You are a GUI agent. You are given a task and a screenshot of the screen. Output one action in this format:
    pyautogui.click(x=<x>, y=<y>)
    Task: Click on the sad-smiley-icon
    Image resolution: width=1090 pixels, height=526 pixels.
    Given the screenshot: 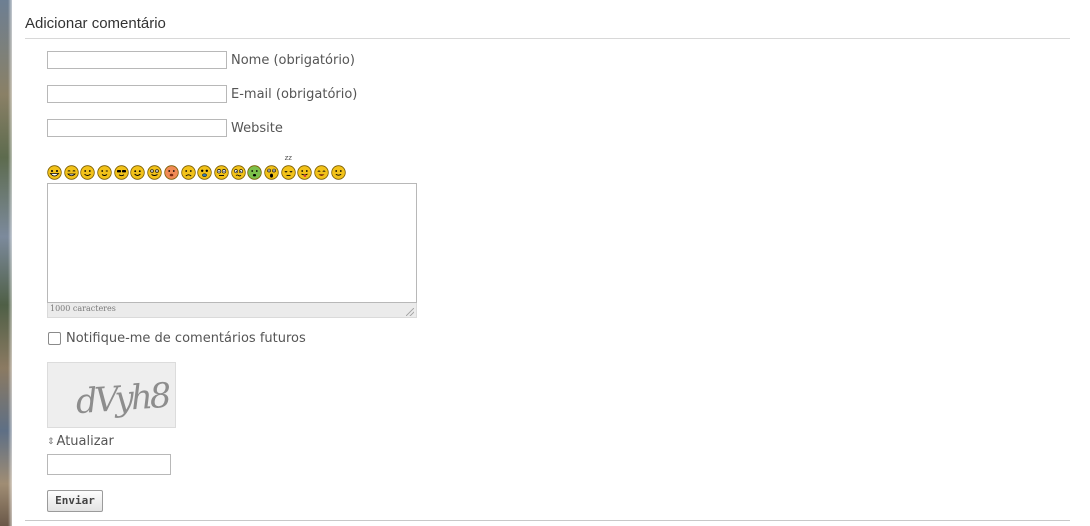 What is the action you would take?
    pyautogui.click(x=188, y=172)
    